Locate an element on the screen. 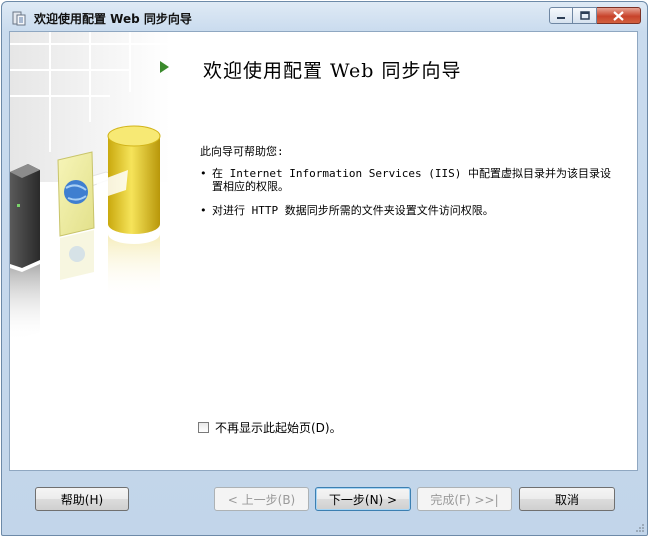 This screenshot has height=539, width=651. wizard-icon is located at coordinates (19, 18).